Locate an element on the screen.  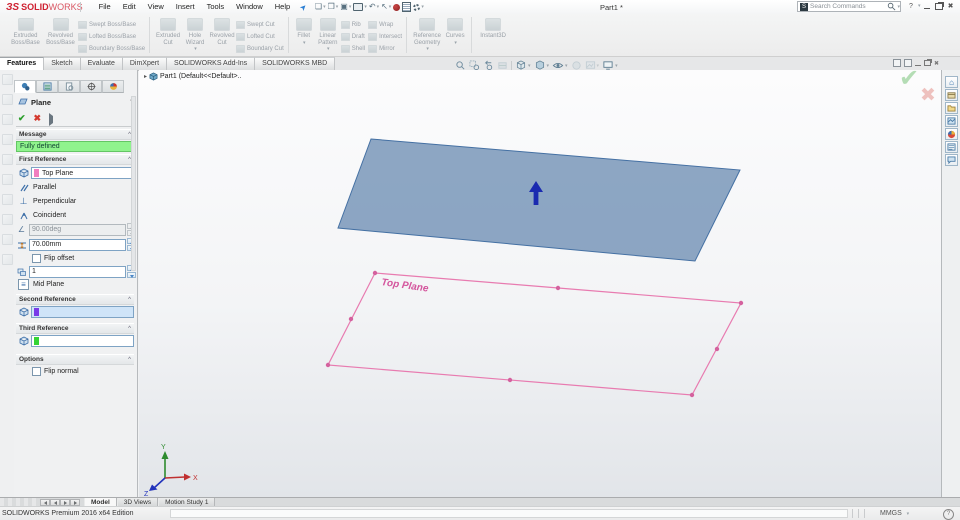
search-icon is located at coordinates (891, 6).